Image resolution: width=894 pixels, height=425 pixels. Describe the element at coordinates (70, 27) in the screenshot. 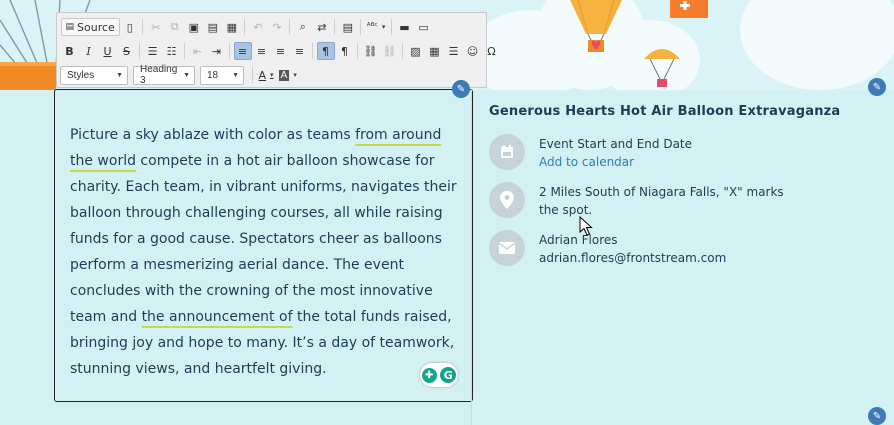

I see `source-icon: ▤` at that location.